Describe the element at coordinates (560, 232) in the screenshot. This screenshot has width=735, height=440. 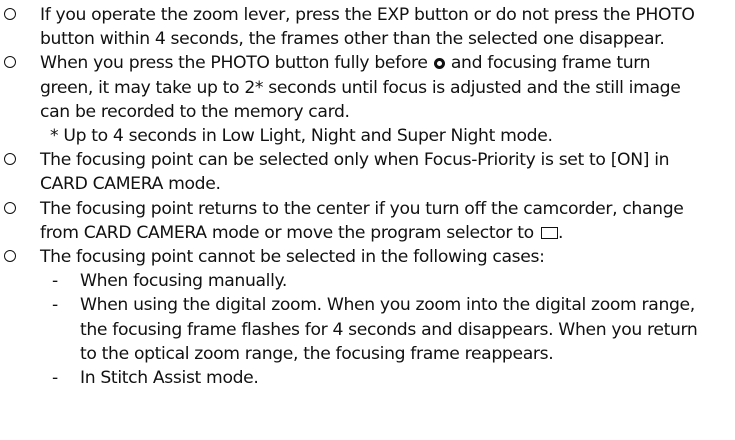
I see `note-text: .` at that location.